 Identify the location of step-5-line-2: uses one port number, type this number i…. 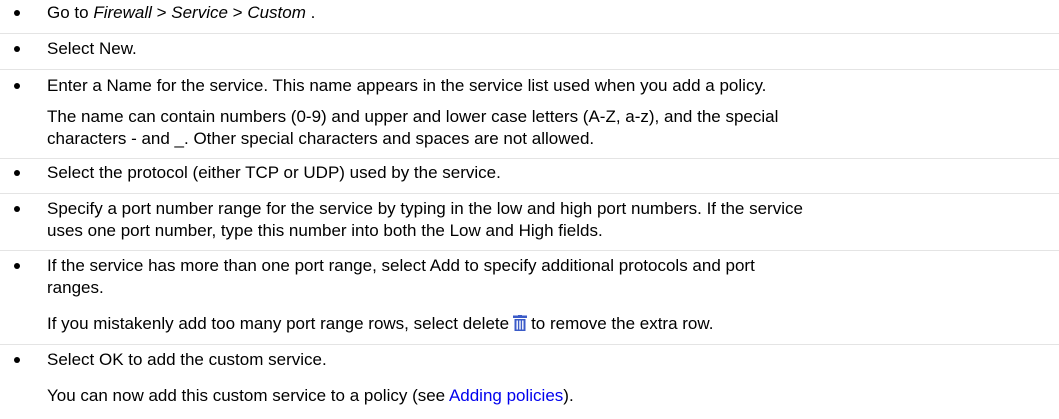
(325, 230).